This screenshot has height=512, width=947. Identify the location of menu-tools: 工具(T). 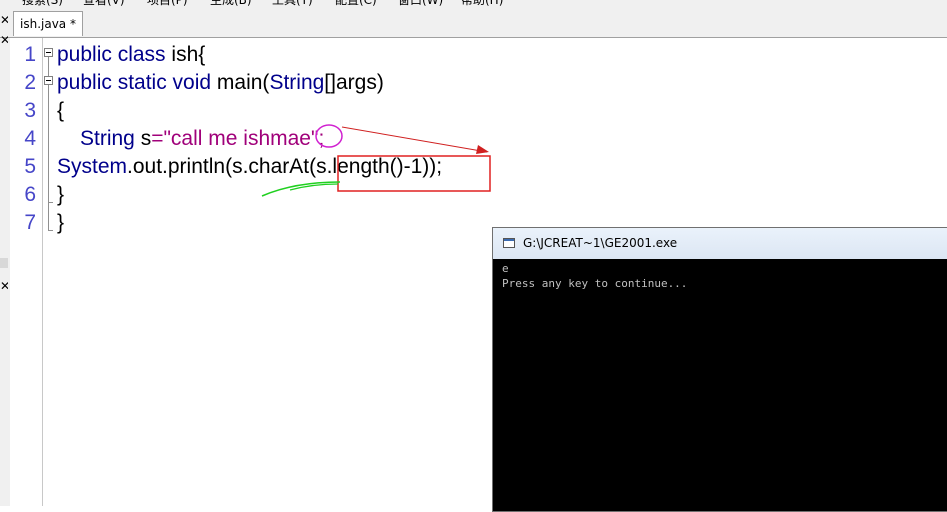
(292, 4).